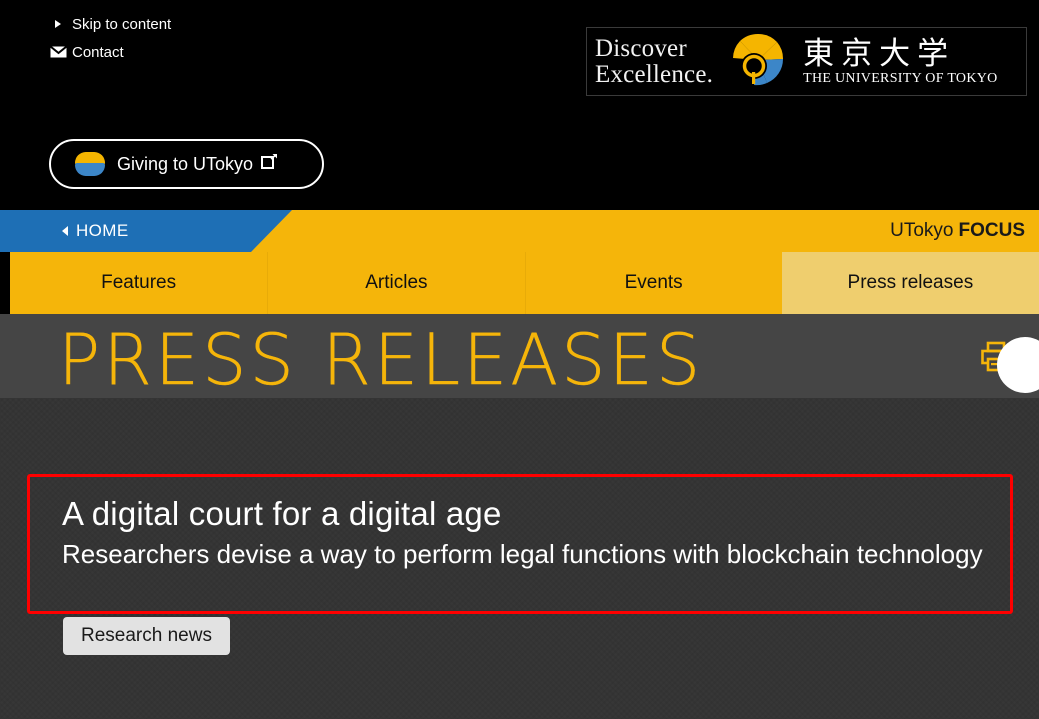 The height and width of the screenshot is (719, 1039). I want to click on logo-tagline-line2: Excellence., so click(654, 74).